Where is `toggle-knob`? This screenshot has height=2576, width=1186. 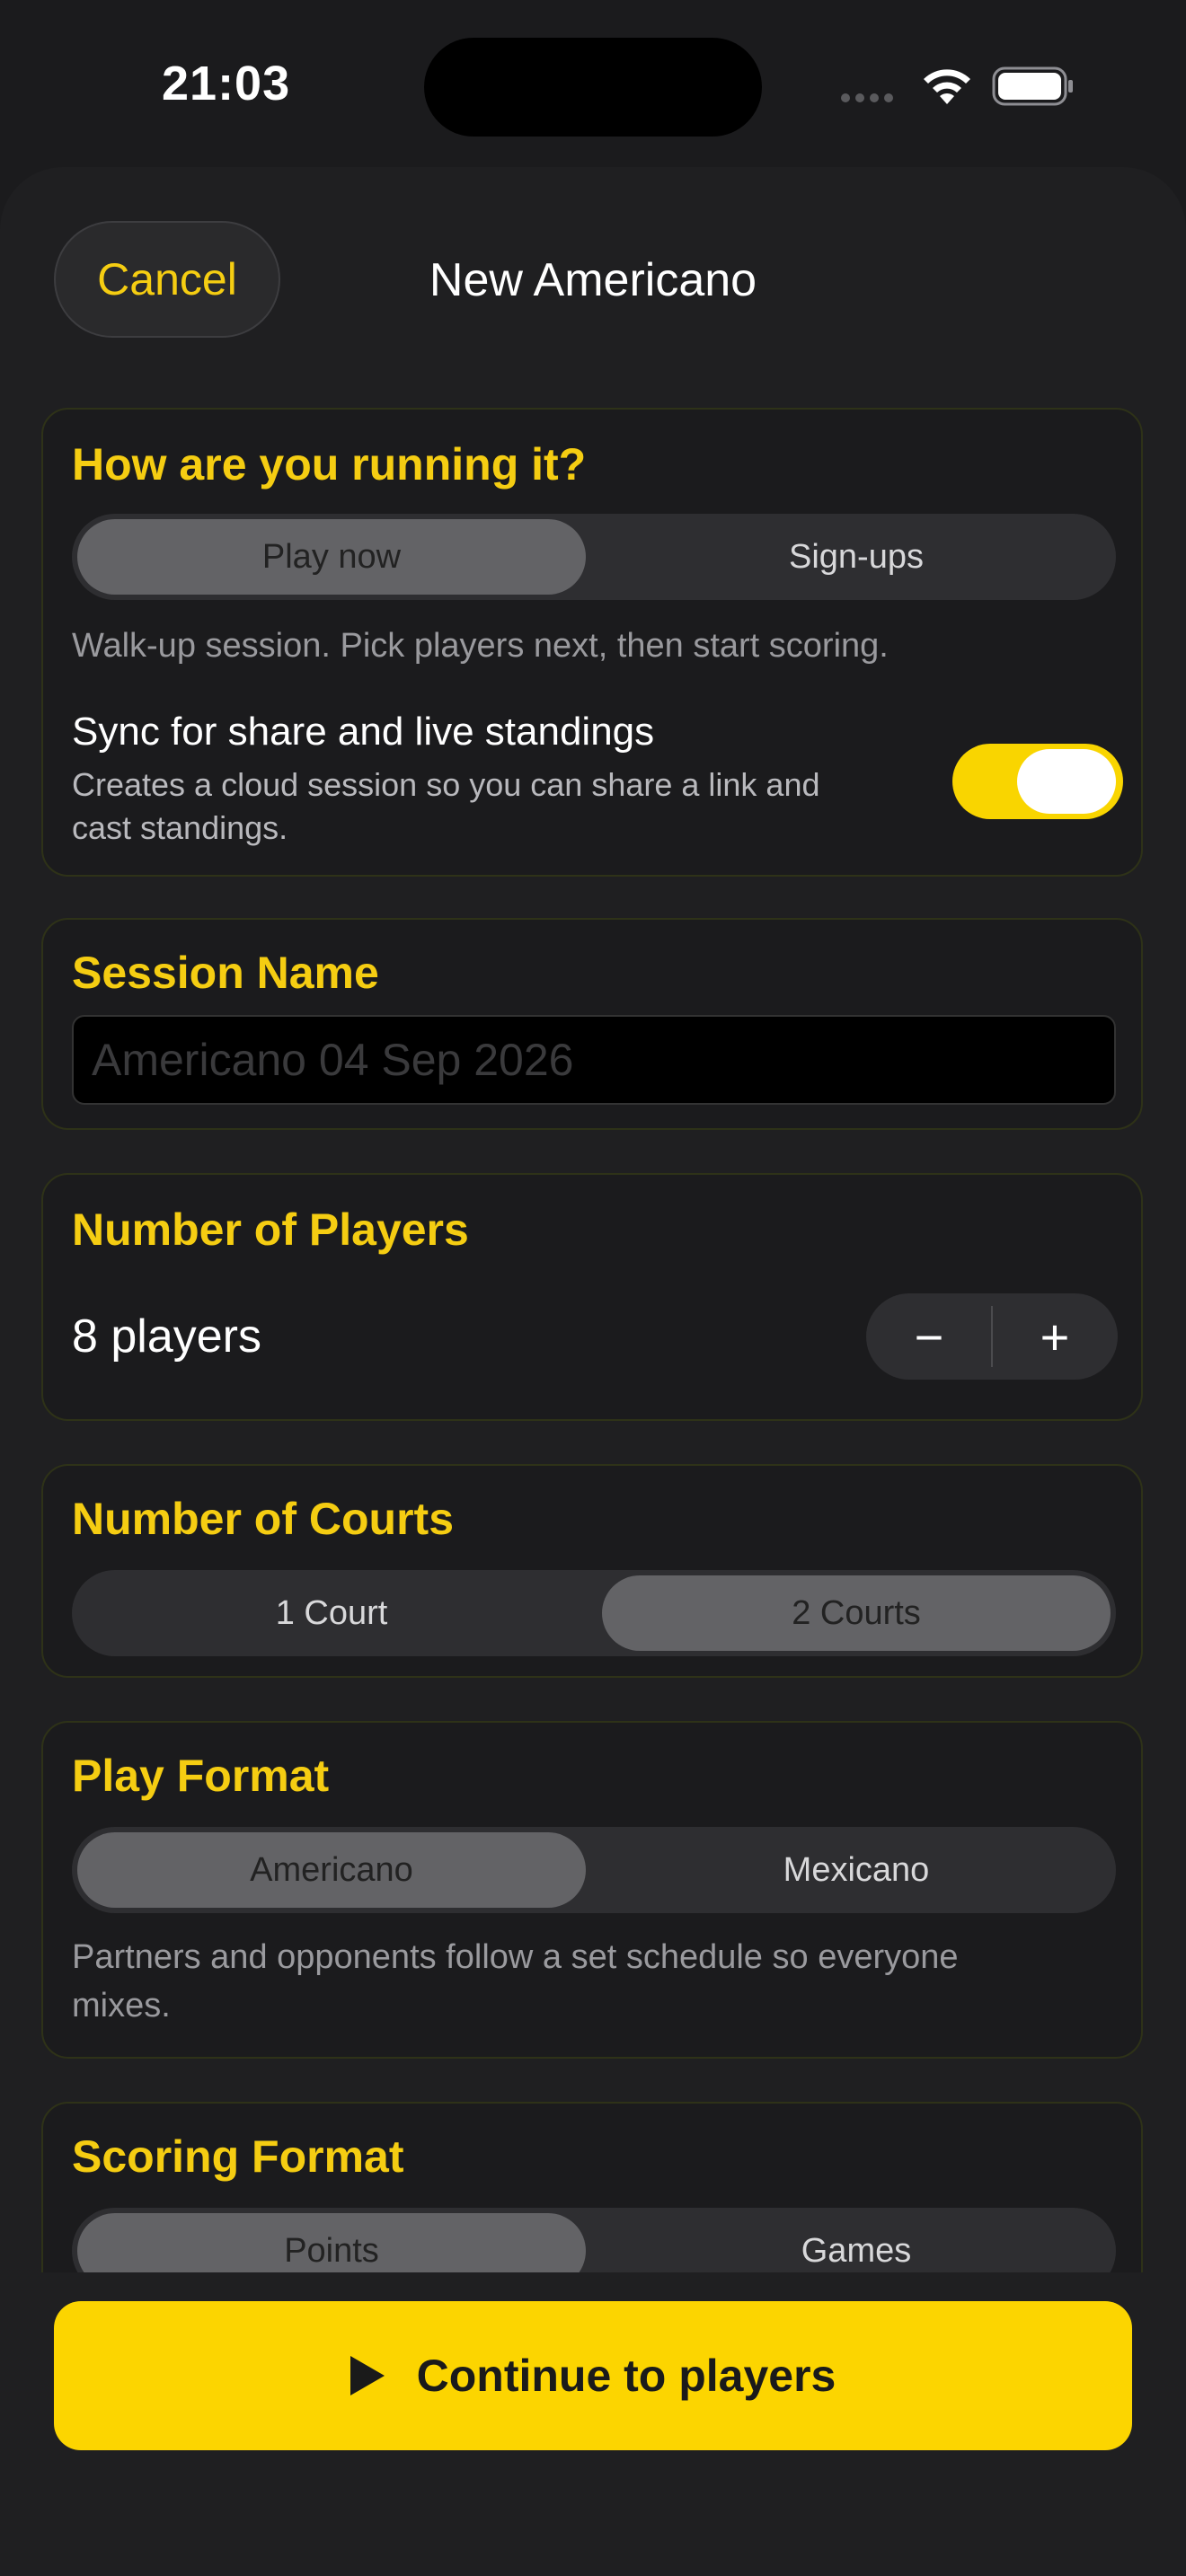
toggle-knob is located at coordinates (1066, 781).